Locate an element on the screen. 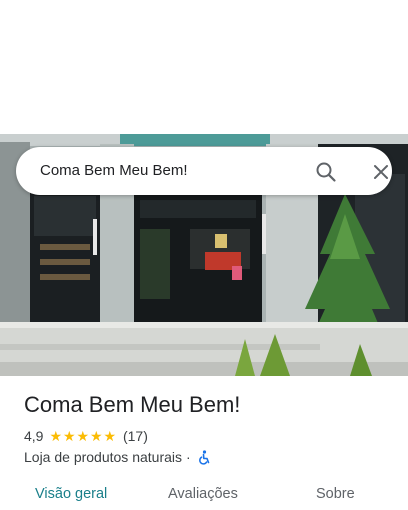 Image resolution: width=408 pixels, height=510 pixels. place-category: Loja de produtos naturais is located at coordinates (103, 457).